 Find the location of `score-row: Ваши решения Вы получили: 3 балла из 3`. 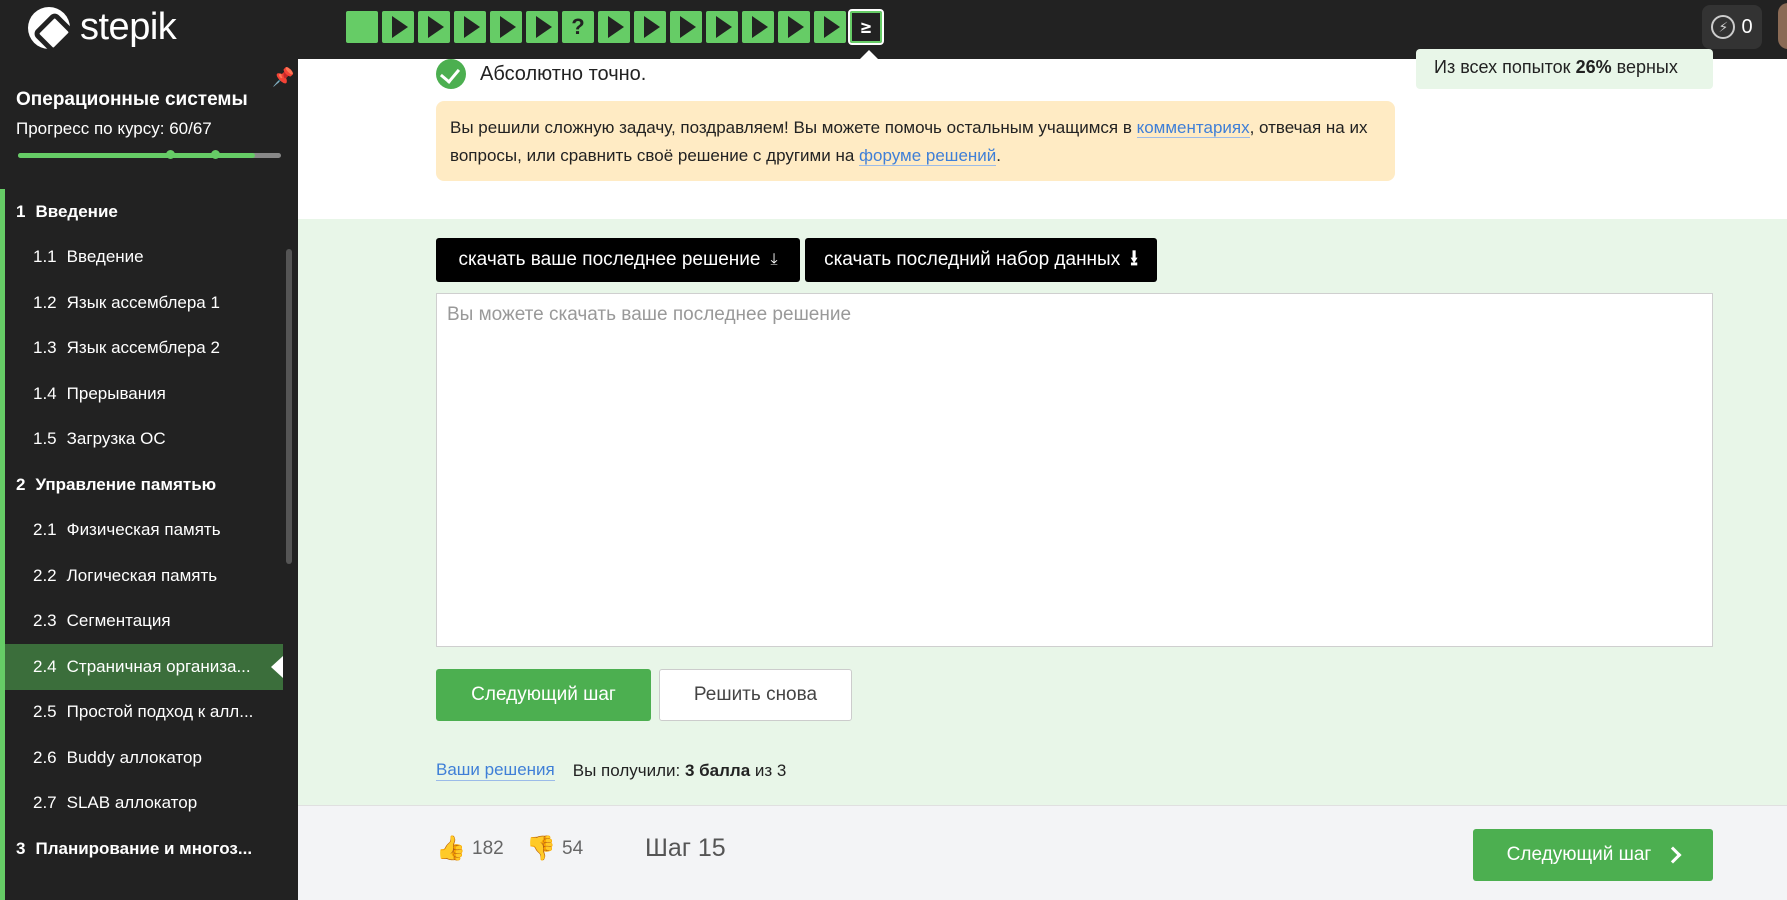

score-row: Ваши решения Вы получили: 3 балла из 3 is located at coordinates (611, 770).